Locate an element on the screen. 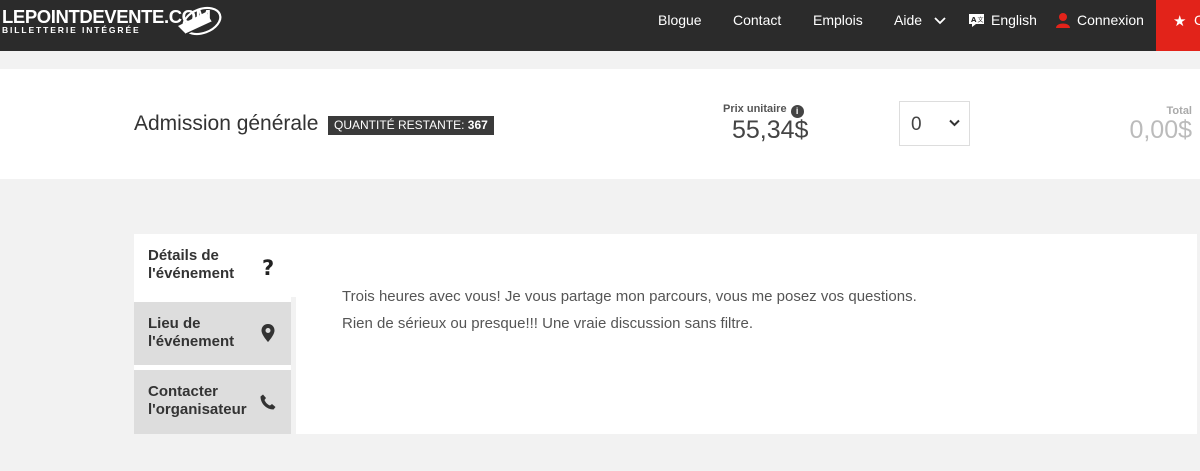 This screenshot has width=1200, height=471. tab-contact-organizer: Contacter l'organisateur is located at coordinates (212, 402).